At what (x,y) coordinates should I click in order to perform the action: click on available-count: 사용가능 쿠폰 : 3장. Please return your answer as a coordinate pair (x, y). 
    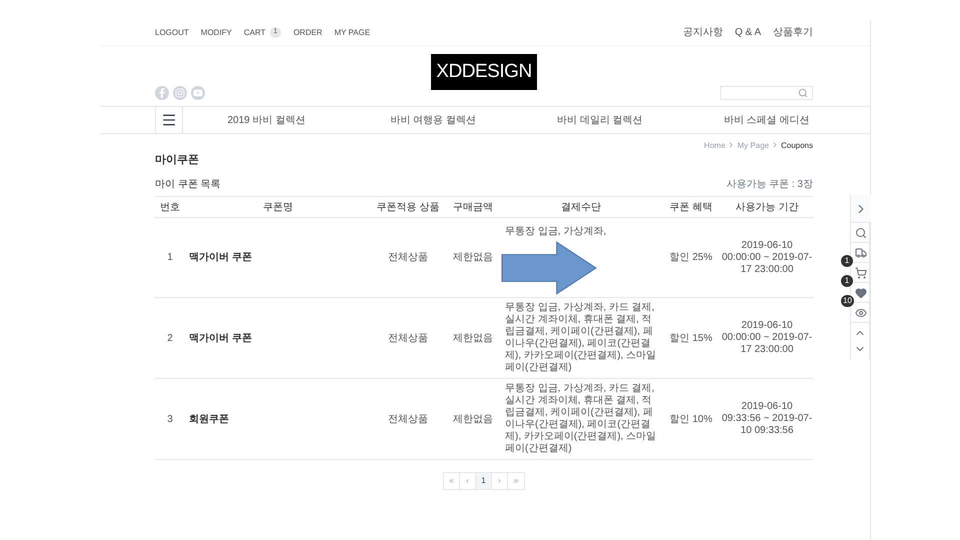
    Looking at the image, I should click on (769, 185).